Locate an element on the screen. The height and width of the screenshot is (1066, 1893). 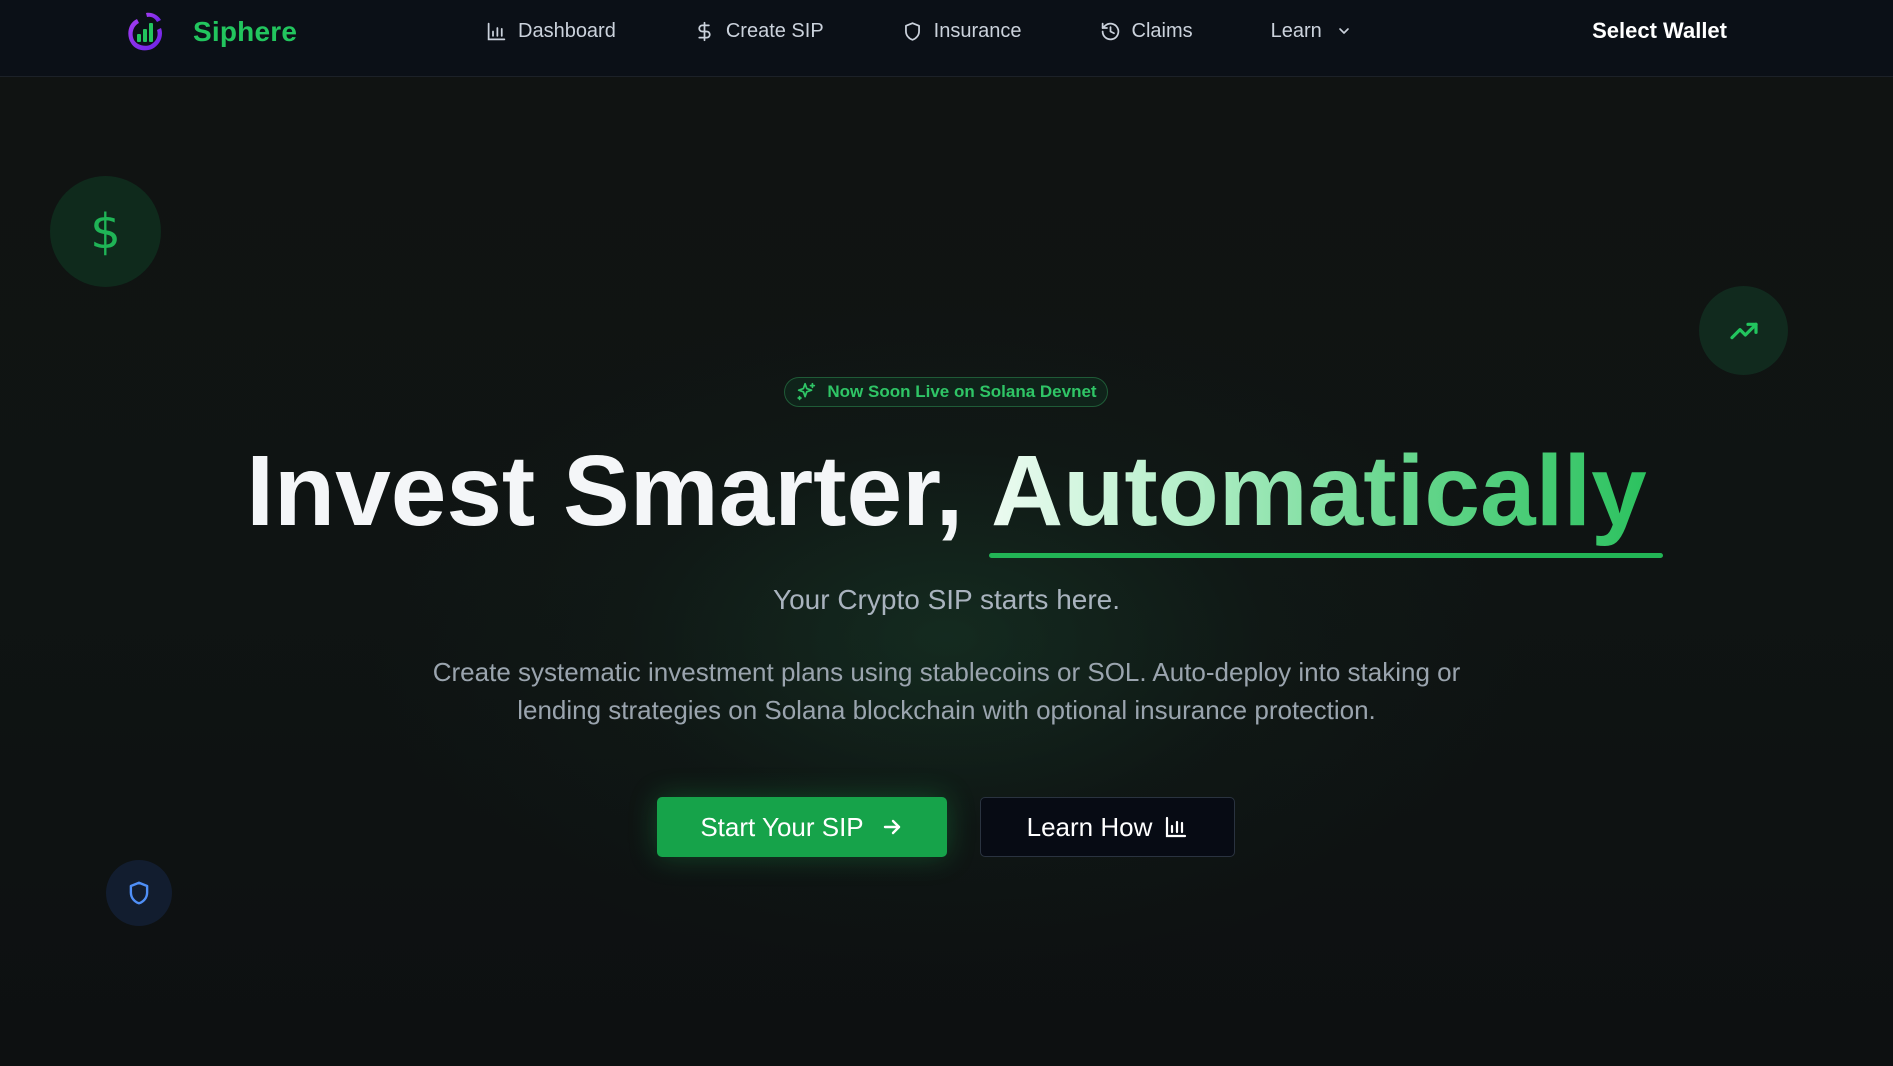
learn-how-button: Learn How is located at coordinates (1107, 827).